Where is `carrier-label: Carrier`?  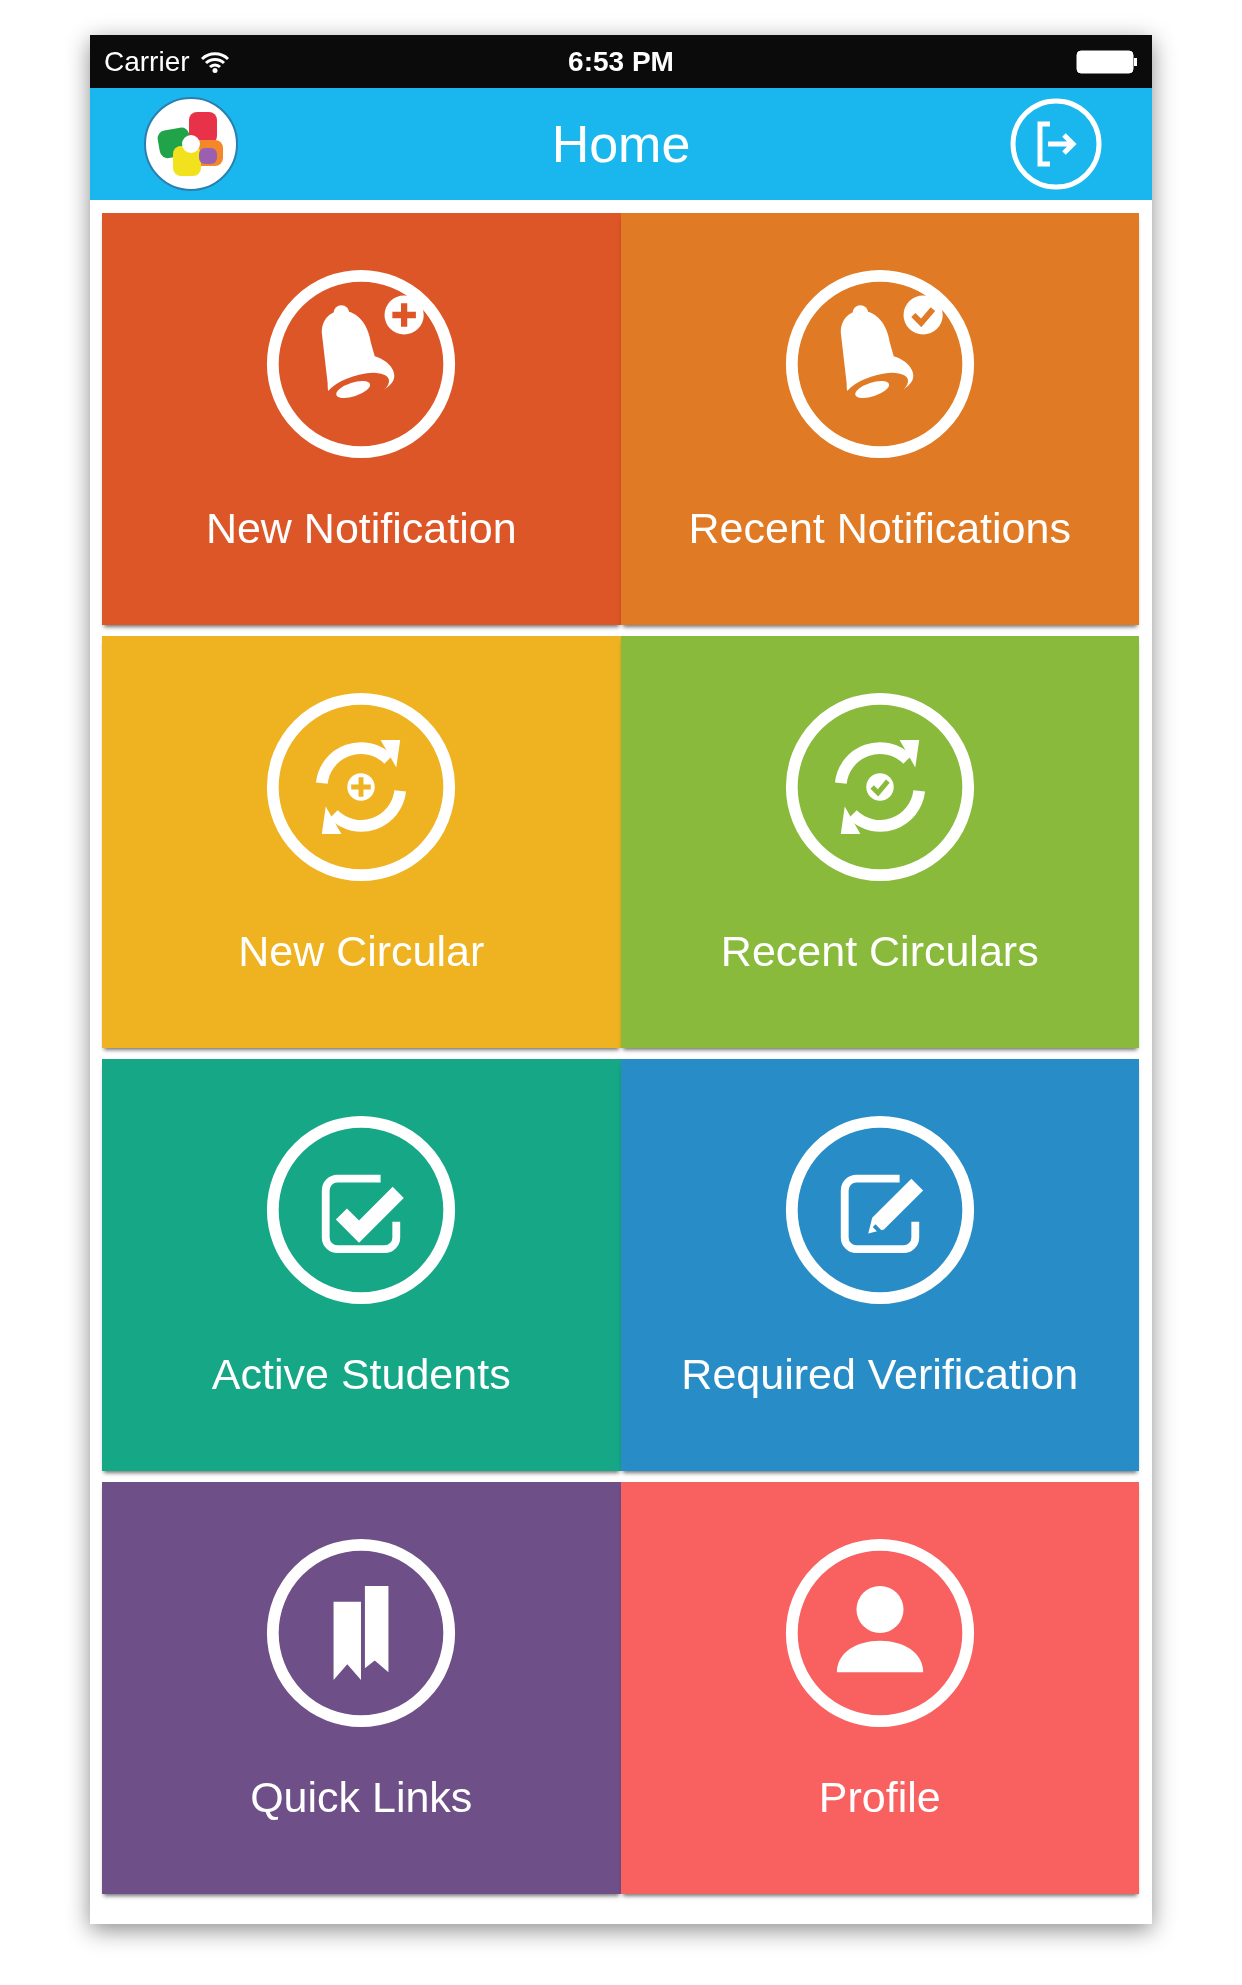 carrier-label: Carrier is located at coordinates (147, 61).